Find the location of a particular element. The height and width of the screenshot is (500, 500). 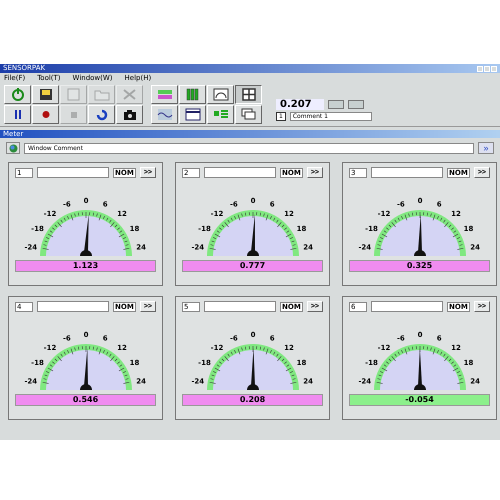

reading-bar: 0.208 is located at coordinates (252, 400).